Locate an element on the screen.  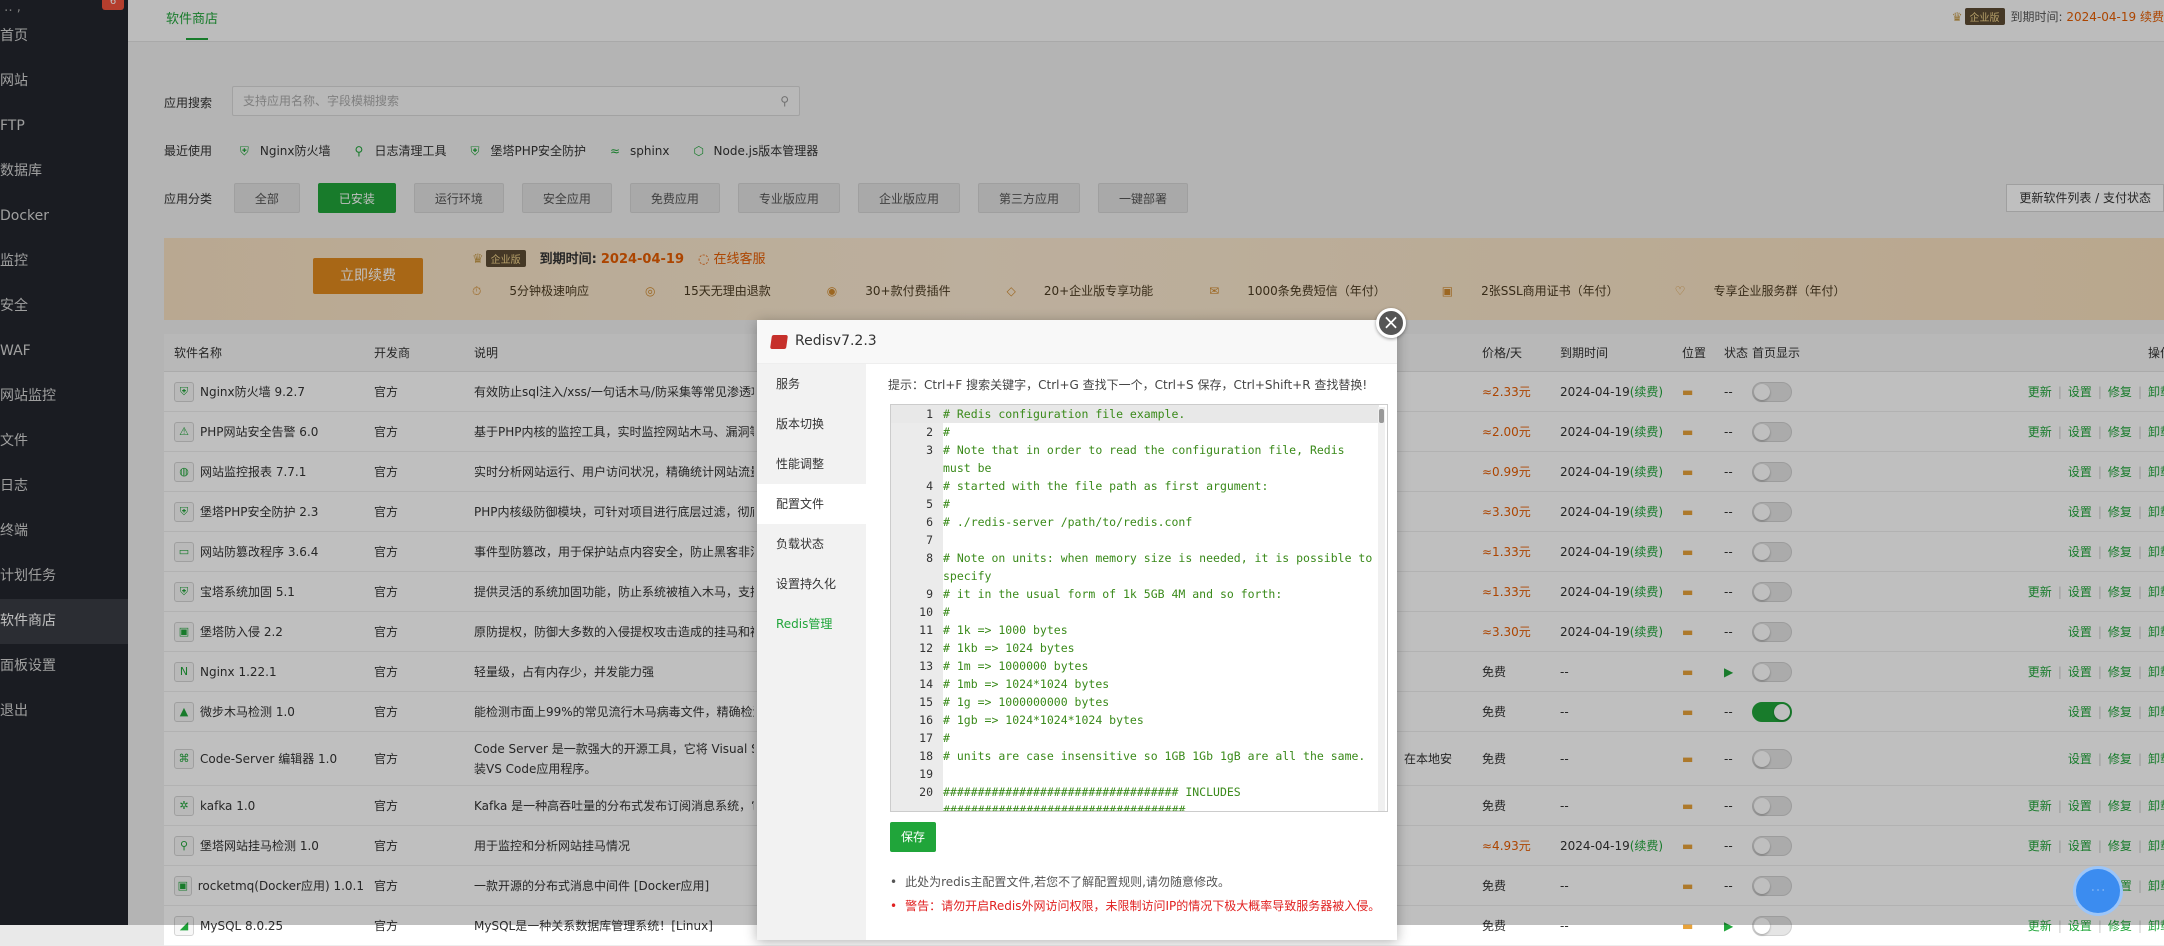
code-line: 15 # 1g => 1000000000 bytes is located at coordinates (1135, 702).